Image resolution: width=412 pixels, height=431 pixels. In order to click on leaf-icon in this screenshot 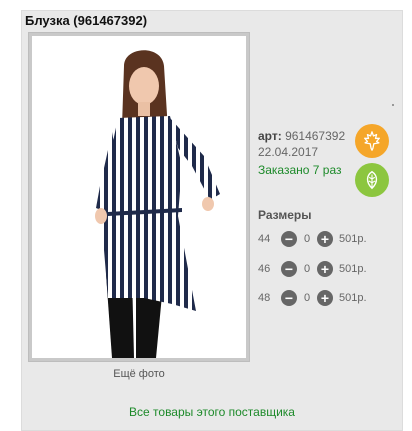, I will do `click(372, 180)`.